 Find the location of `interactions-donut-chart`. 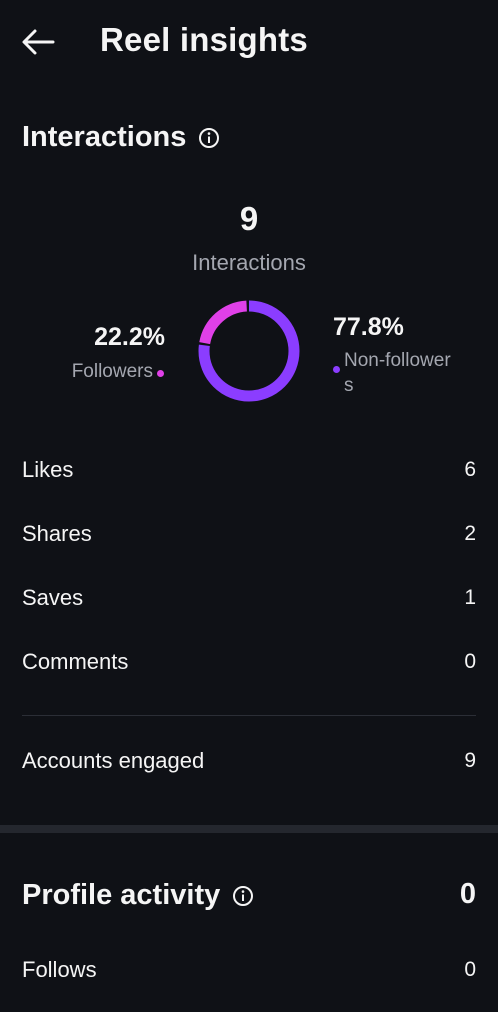

interactions-donut-chart is located at coordinates (249, 351).